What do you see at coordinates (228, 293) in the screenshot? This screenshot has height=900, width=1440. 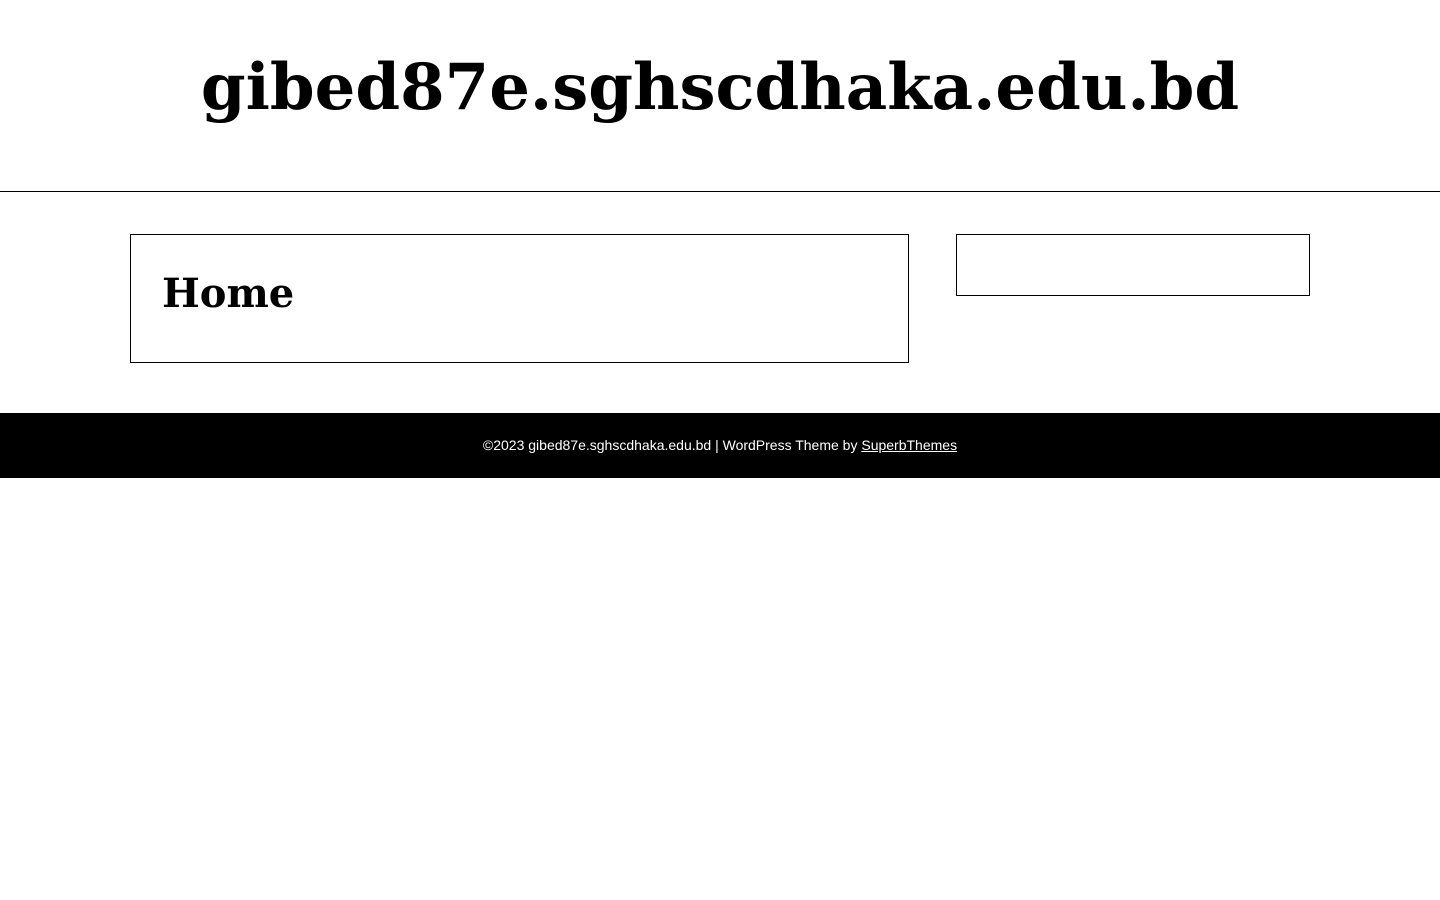 I see `page-title: Home` at bounding box center [228, 293].